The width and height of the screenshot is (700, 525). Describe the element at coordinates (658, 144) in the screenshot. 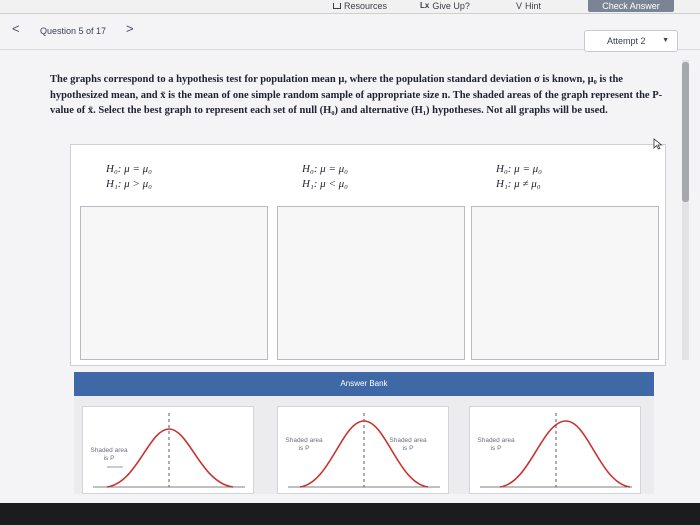

I see `mouse-cursor-icon` at that location.